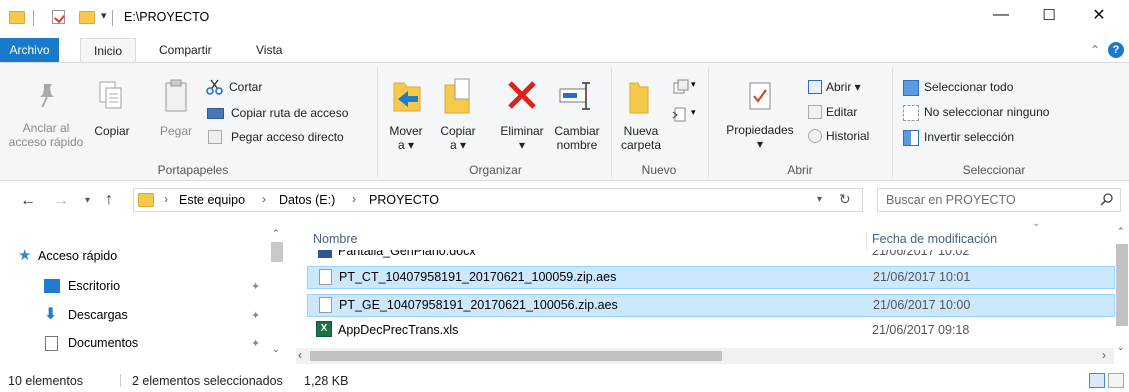 The width and height of the screenshot is (1129, 392). I want to click on new-folder-button: Nueva carpeta, so click(641, 138).